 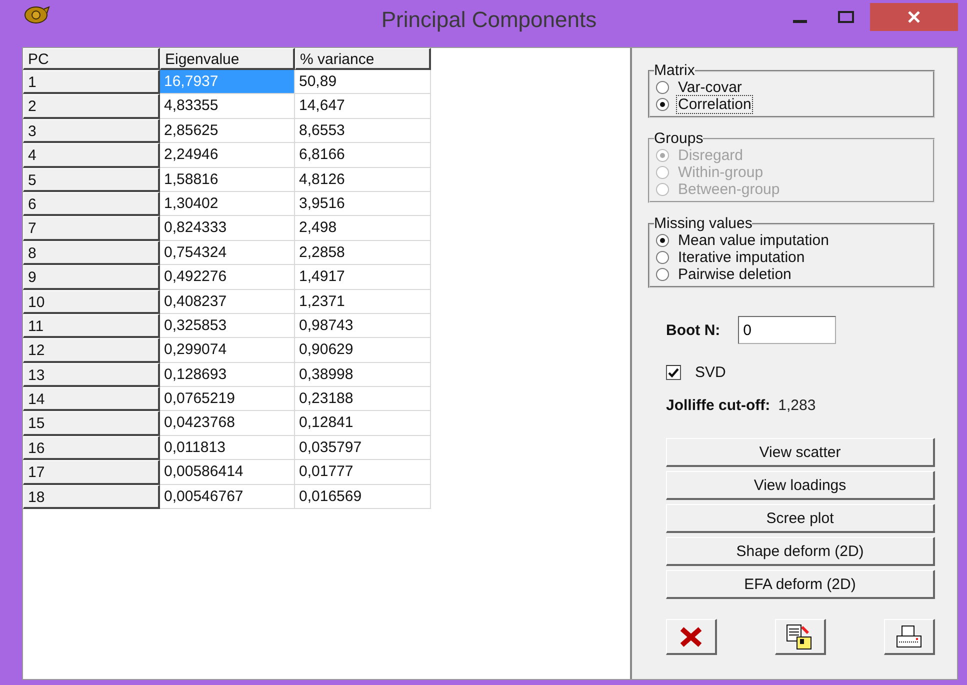 What do you see at coordinates (227, 375) in the screenshot?
I see `table-cell: 0,128693` at bounding box center [227, 375].